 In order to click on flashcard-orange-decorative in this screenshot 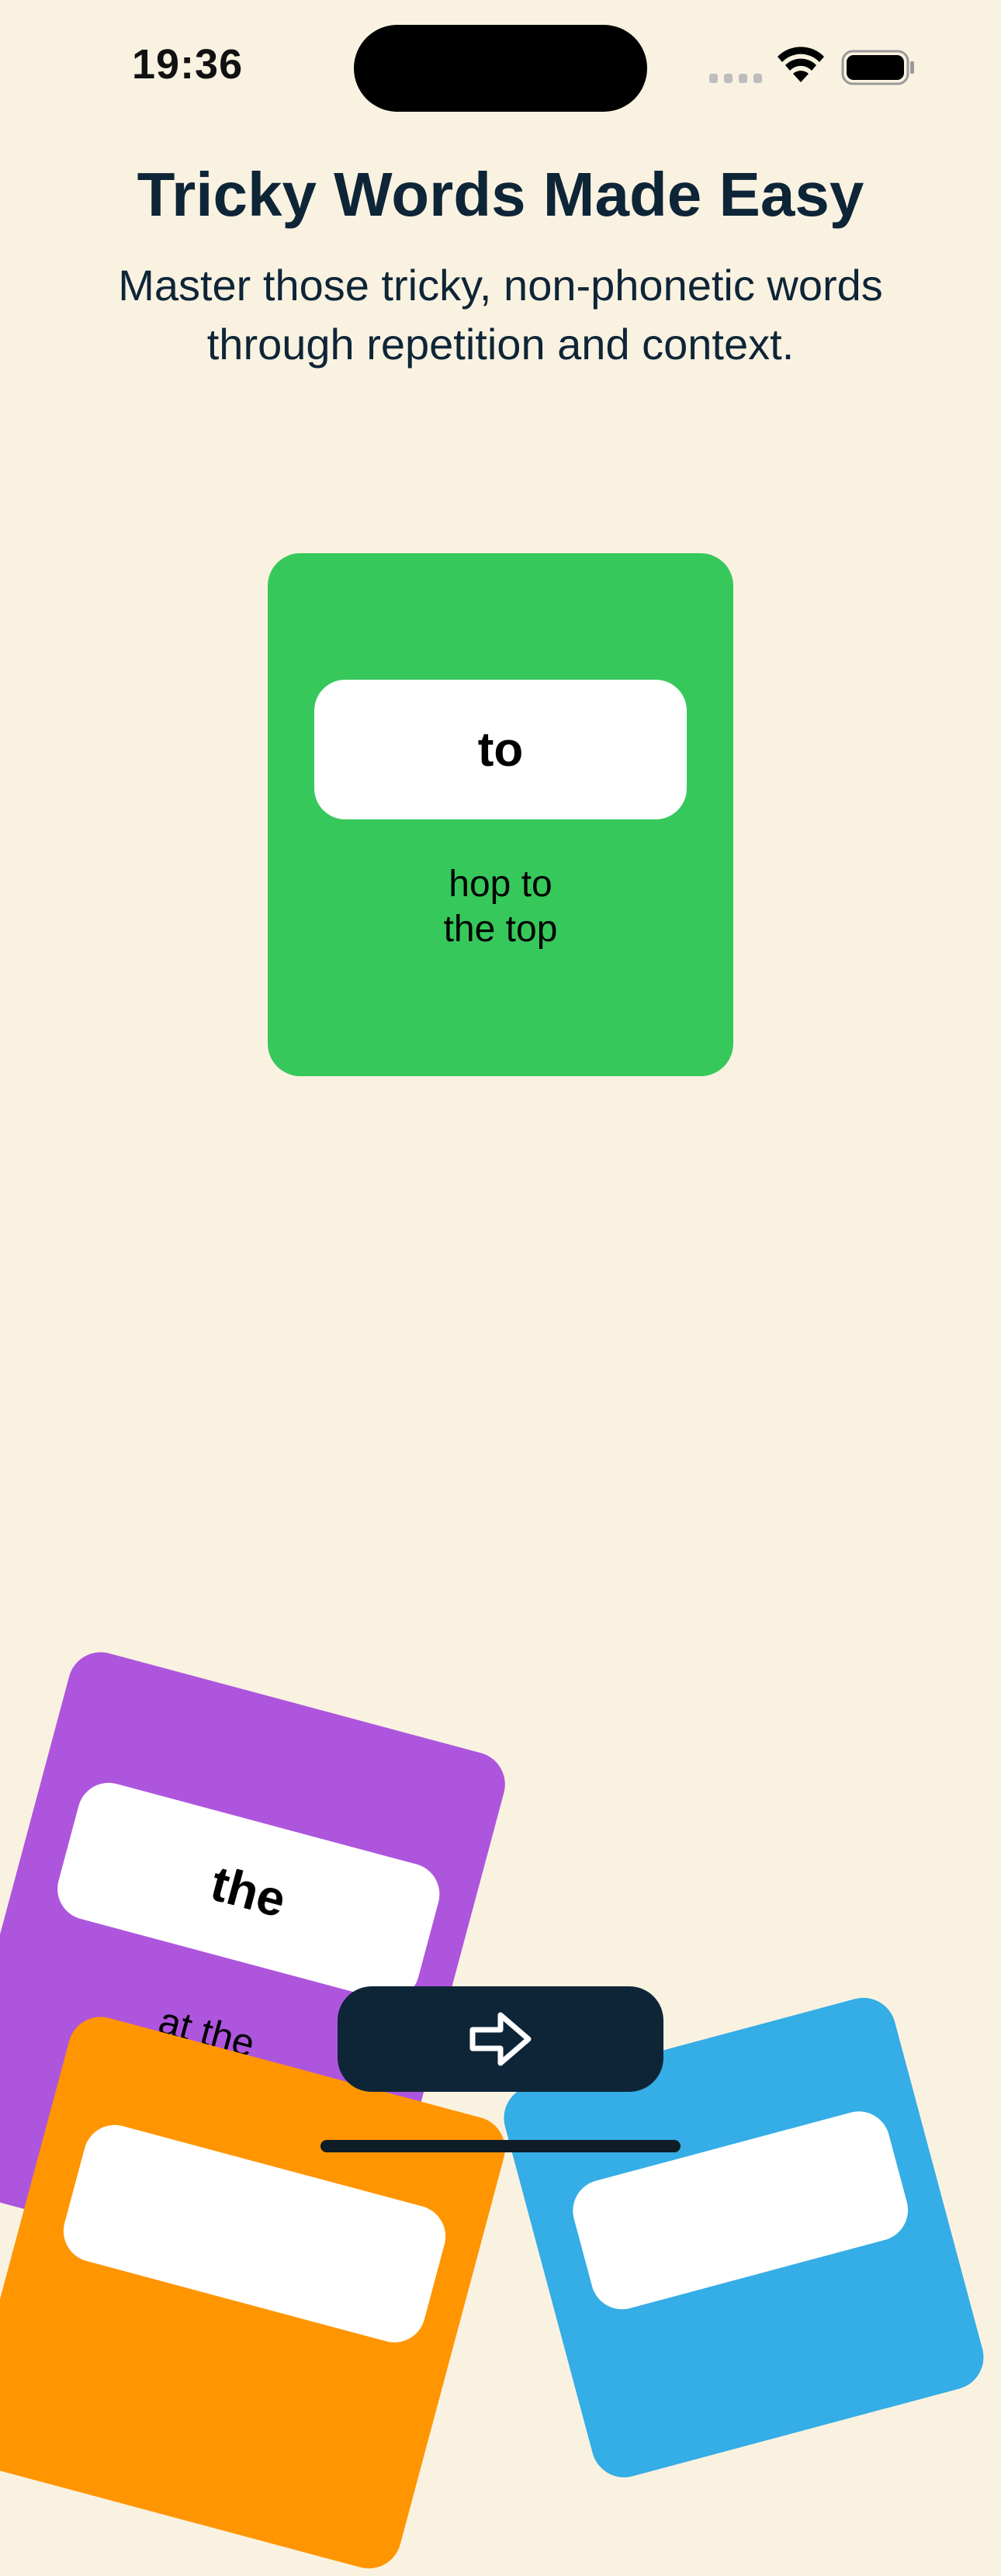, I will do `click(256, 2293)`.